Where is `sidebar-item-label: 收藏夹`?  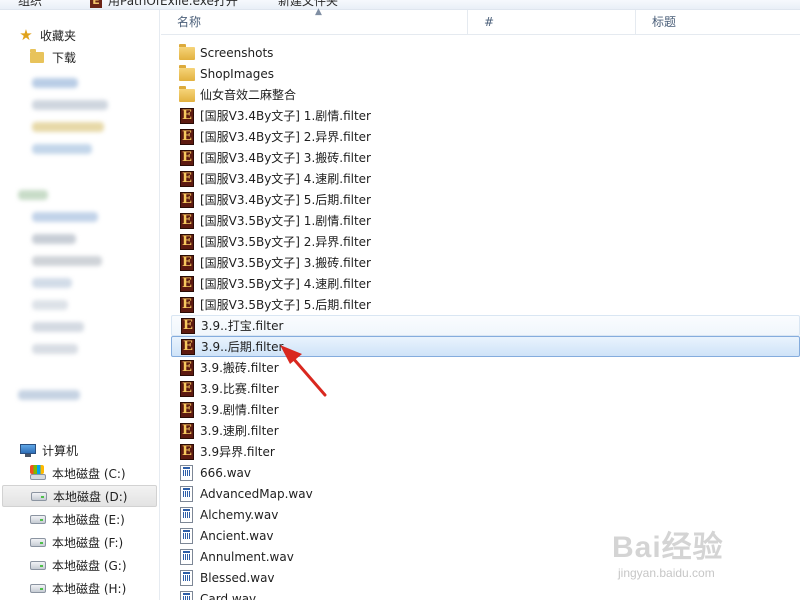
sidebar-item-label: 收藏夹 is located at coordinates (58, 35).